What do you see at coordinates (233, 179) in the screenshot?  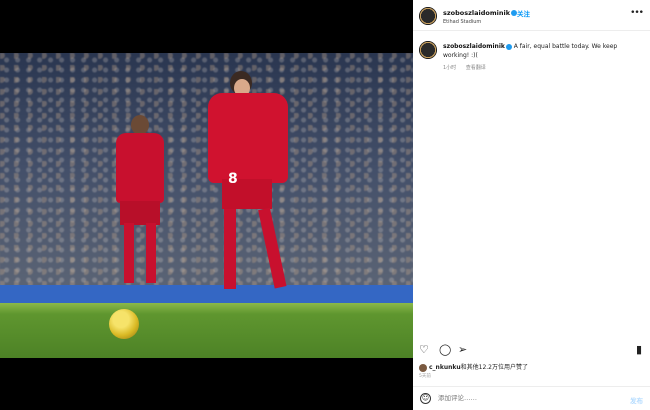 I see `shirt-number: 8` at bounding box center [233, 179].